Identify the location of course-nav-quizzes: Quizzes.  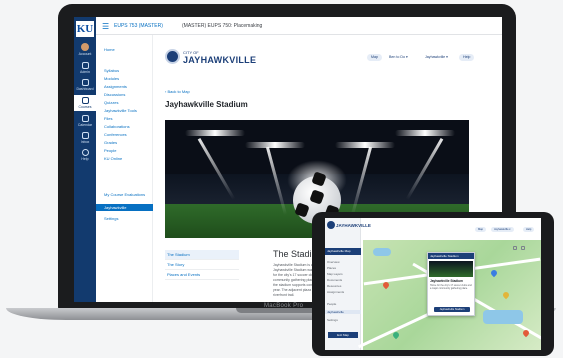
(111, 102).